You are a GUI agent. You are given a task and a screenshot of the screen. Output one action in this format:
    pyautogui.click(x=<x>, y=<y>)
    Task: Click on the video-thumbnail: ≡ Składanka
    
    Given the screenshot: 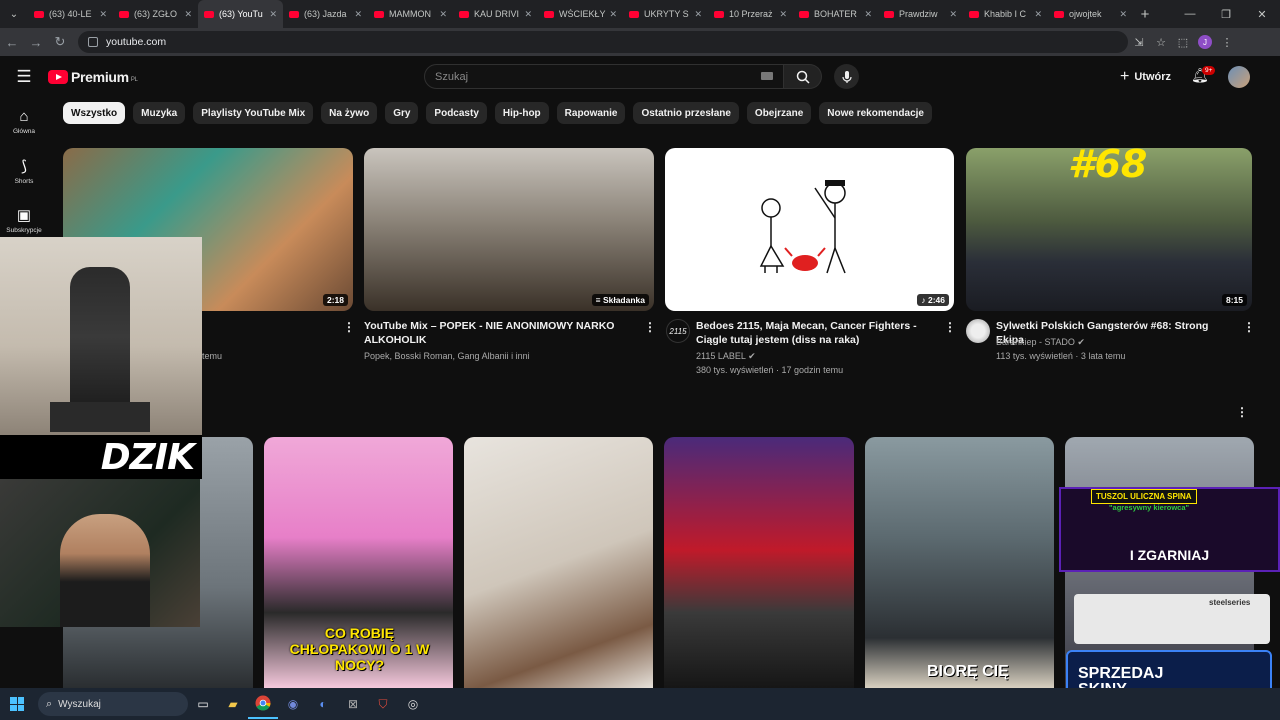 What is the action you would take?
    pyautogui.click(x=509, y=229)
    